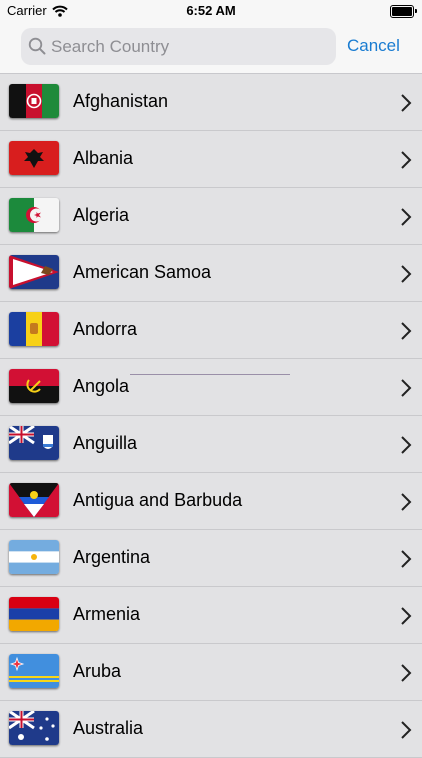  I want to click on australia-flag-icon, so click(34, 728).